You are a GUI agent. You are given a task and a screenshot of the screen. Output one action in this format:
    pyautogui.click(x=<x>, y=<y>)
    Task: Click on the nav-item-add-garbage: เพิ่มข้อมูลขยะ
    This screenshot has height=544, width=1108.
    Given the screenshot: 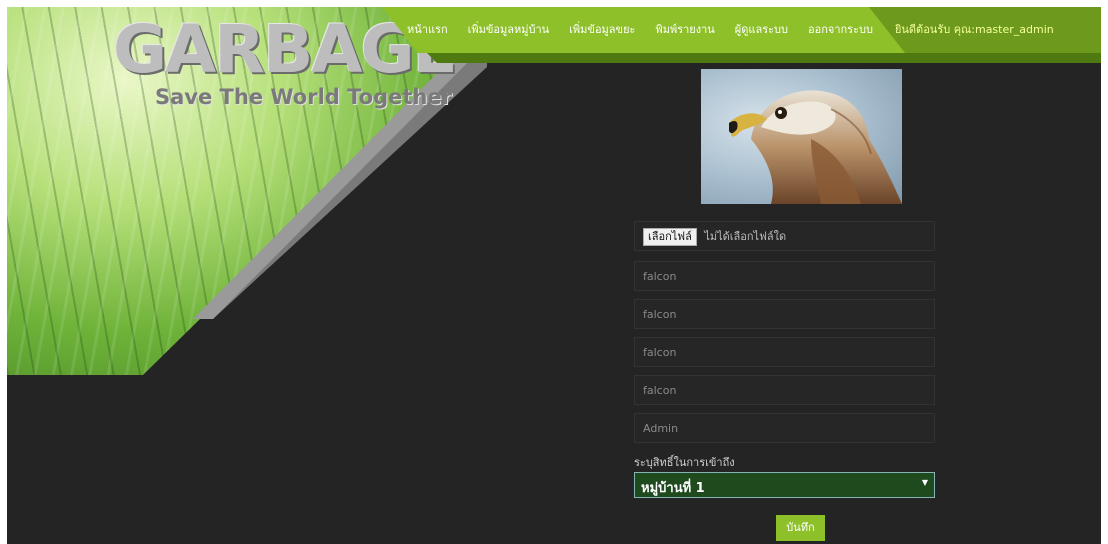 What is the action you would take?
    pyautogui.click(x=602, y=29)
    